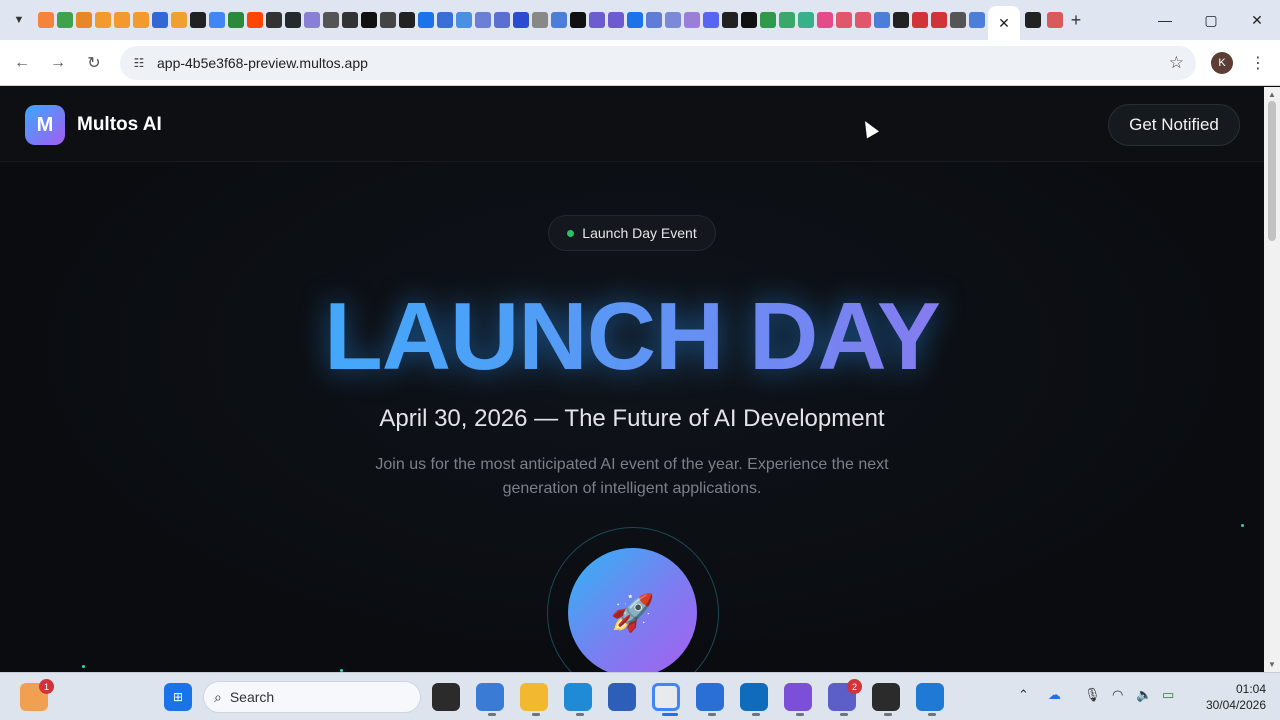 The image size is (1280, 720). What do you see at coordinates (1257, 20) in the screenshot?
I see `close-window-button: ✕` at bounding box center [1257, 20].